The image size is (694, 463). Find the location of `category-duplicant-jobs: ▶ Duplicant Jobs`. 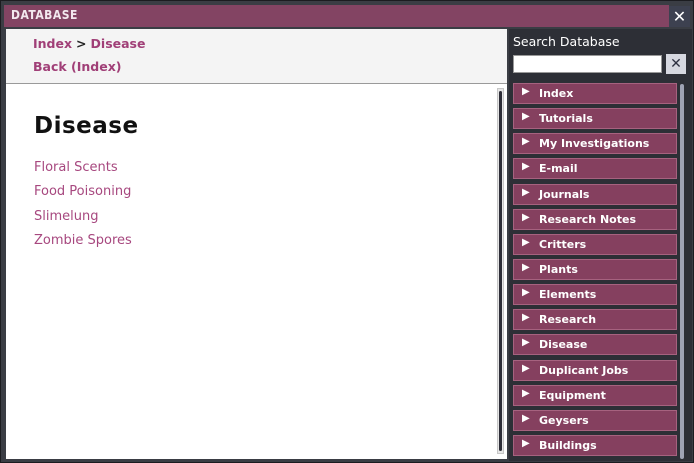

category-duplicant-jobs: ▶ Duplicant Jobs is located at coordinates (595, 370).